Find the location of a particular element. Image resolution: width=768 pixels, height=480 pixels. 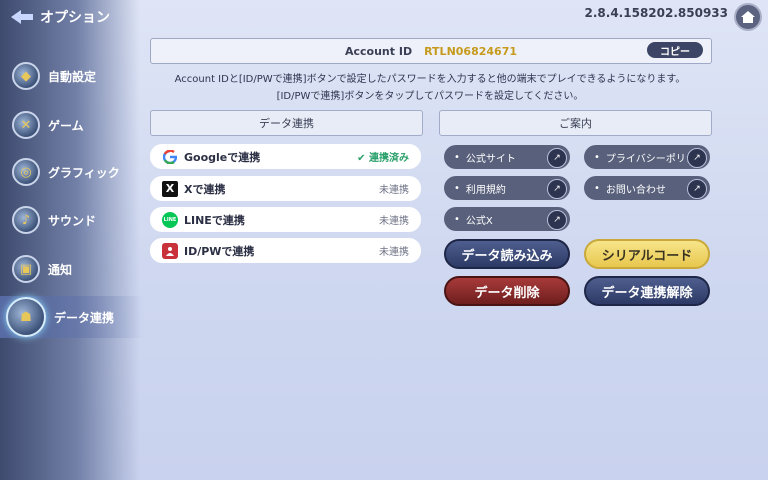

data-load-button: データ読み込み is located at coordinates (507, 254).